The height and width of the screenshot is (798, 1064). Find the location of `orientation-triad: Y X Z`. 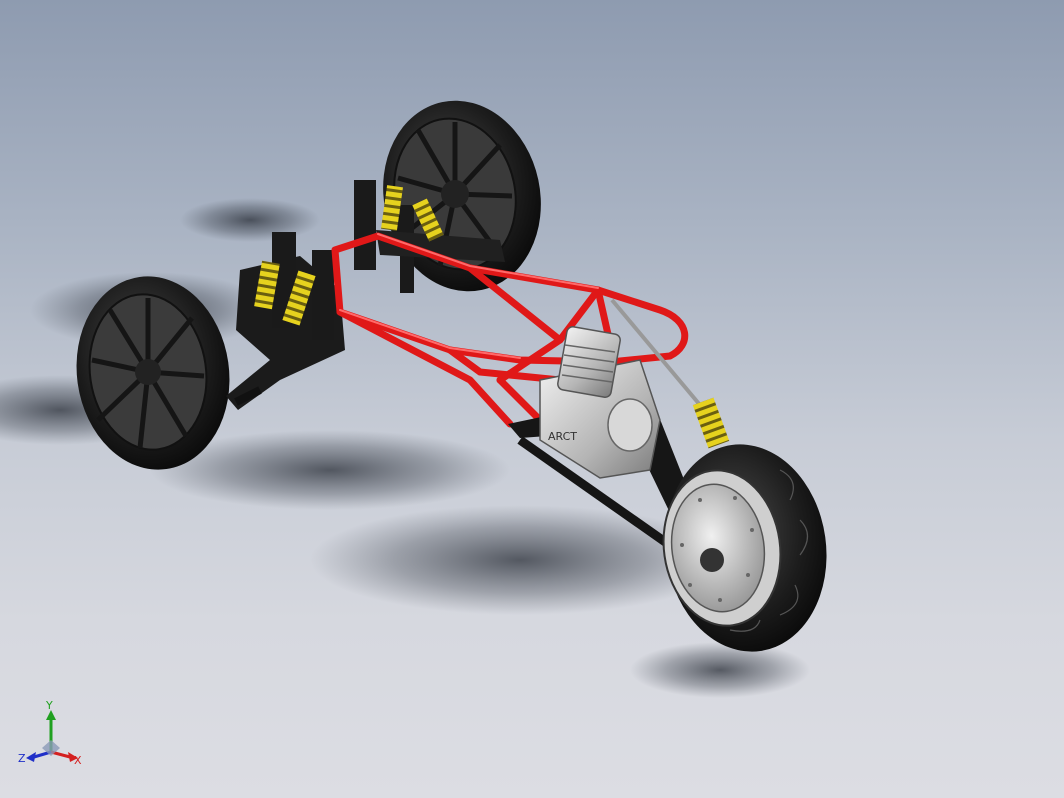

orientation-triad: Y X Z is located at coordinates (53, 735).